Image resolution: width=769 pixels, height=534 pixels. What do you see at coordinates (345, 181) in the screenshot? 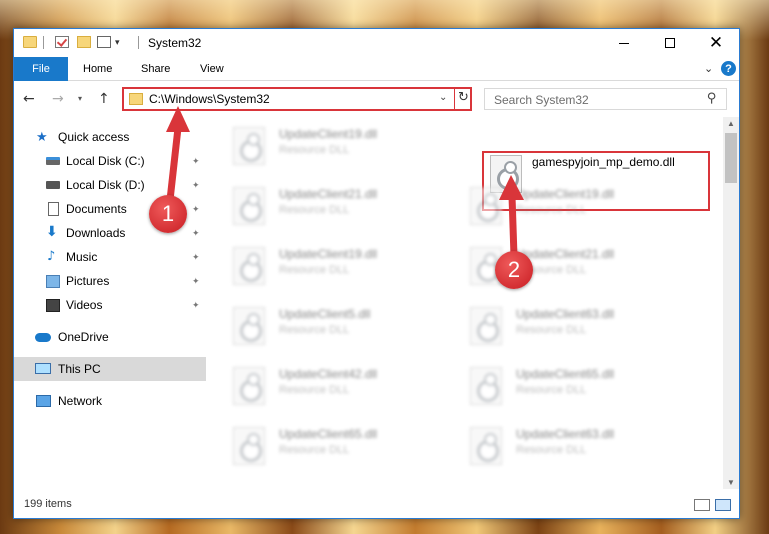
I see `annotation-arrows` at bounding box center [345, 181].